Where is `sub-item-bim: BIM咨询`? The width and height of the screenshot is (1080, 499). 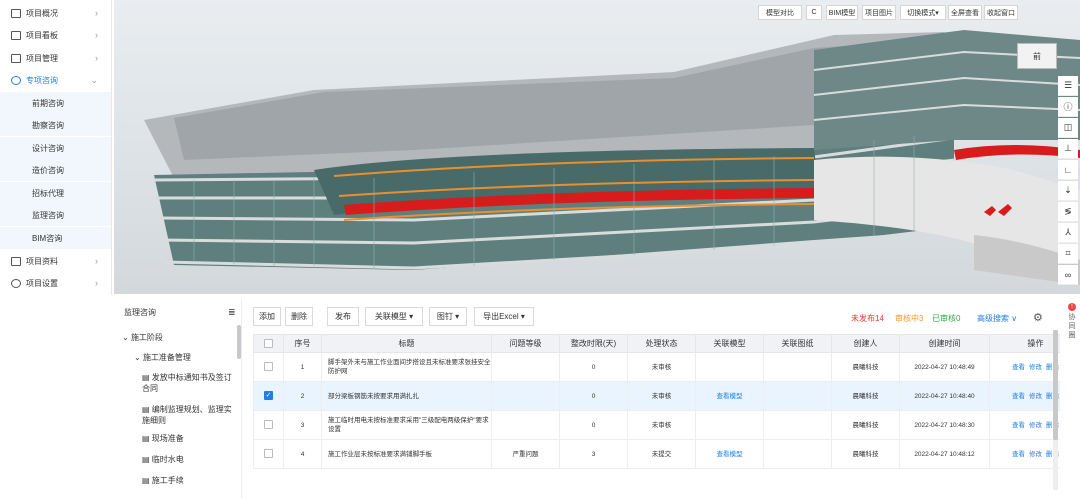
sub-item-bim: BIM咨询 is located at coordinates (55, 238).